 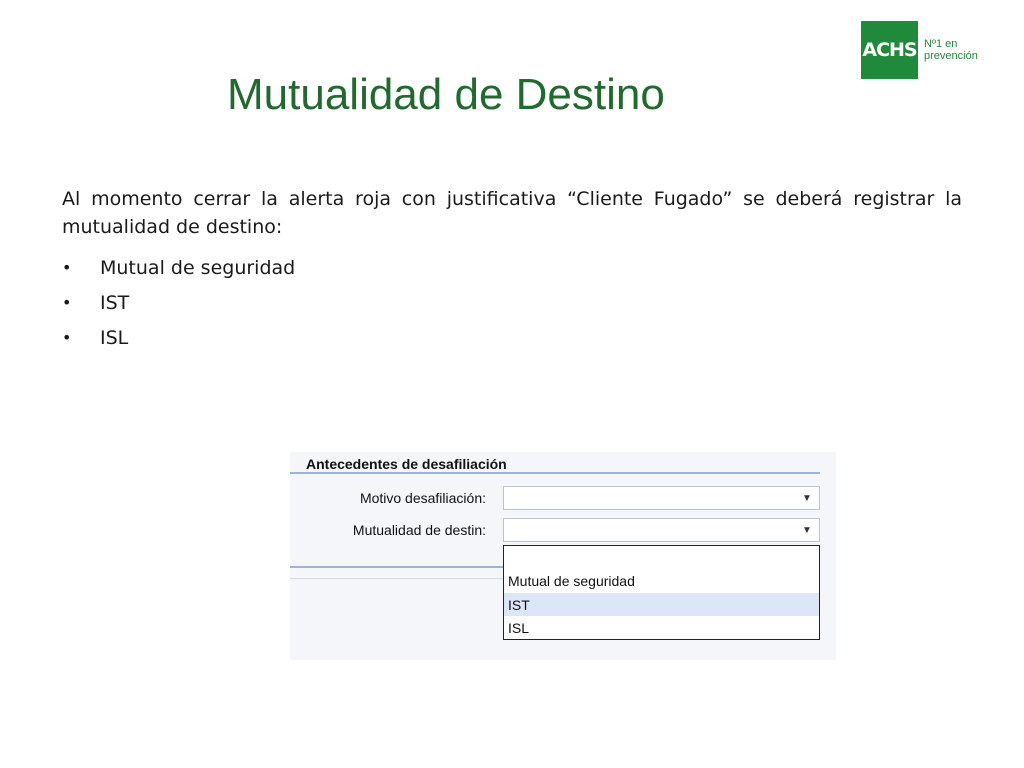 What do you see at coordinates (406, 464) in the screenshot?
I see `form-section-title: Antecedentes de desafiliación` at bounding box center [406, 464].